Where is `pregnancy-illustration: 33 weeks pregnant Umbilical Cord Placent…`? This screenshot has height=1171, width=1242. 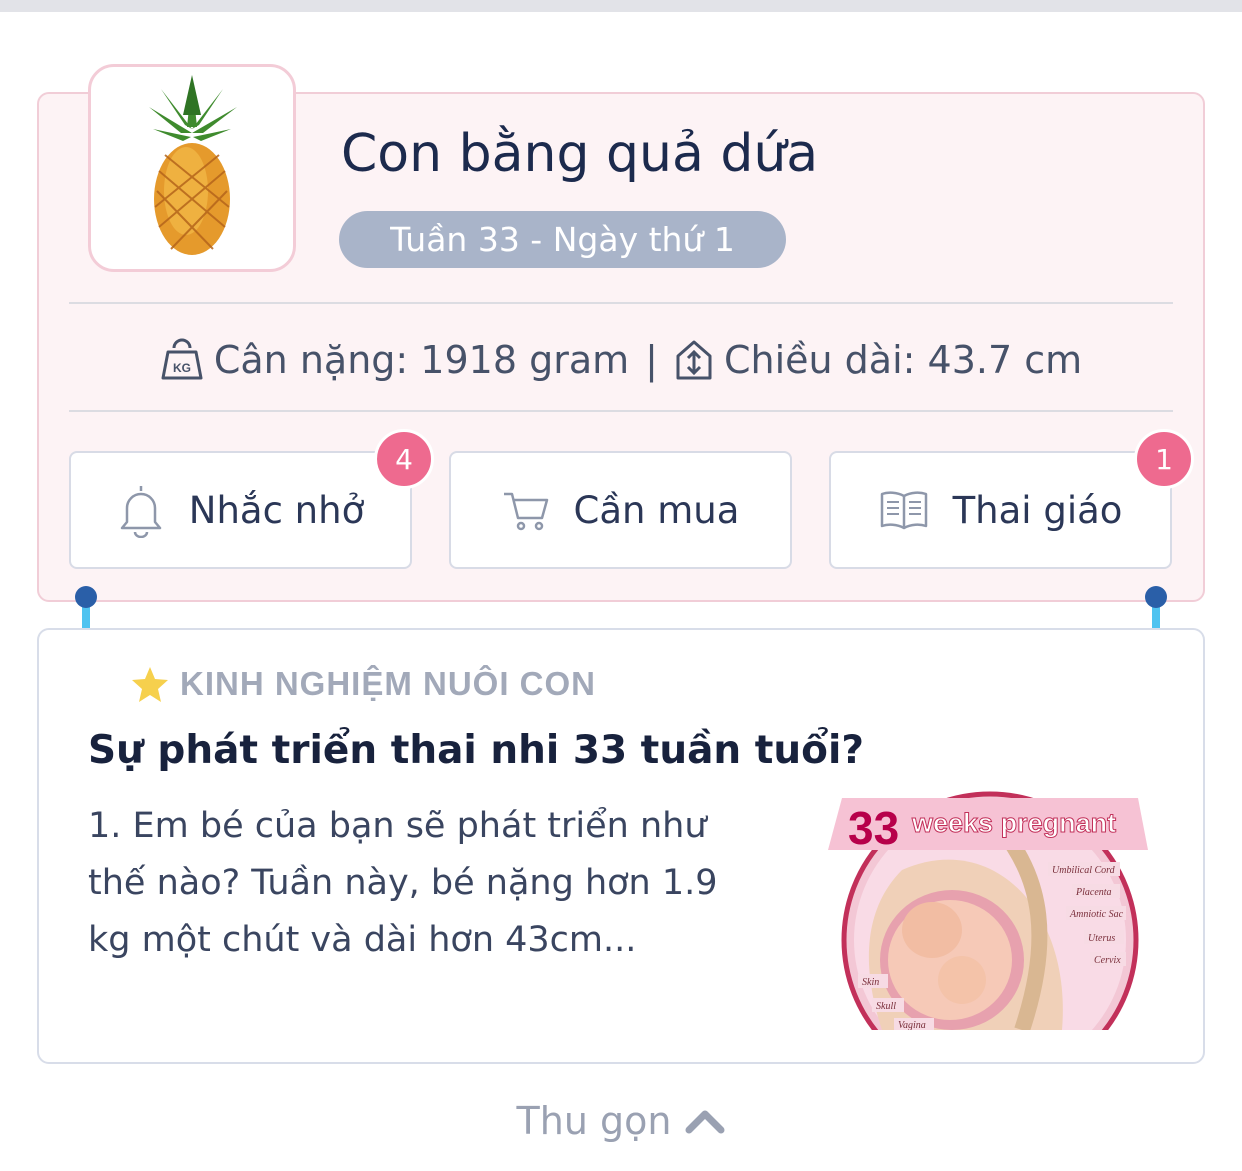
pregnancy-illustration: 33 weeks pregnant Umbilical Cord Placent… is located at coordinates (988, 910).